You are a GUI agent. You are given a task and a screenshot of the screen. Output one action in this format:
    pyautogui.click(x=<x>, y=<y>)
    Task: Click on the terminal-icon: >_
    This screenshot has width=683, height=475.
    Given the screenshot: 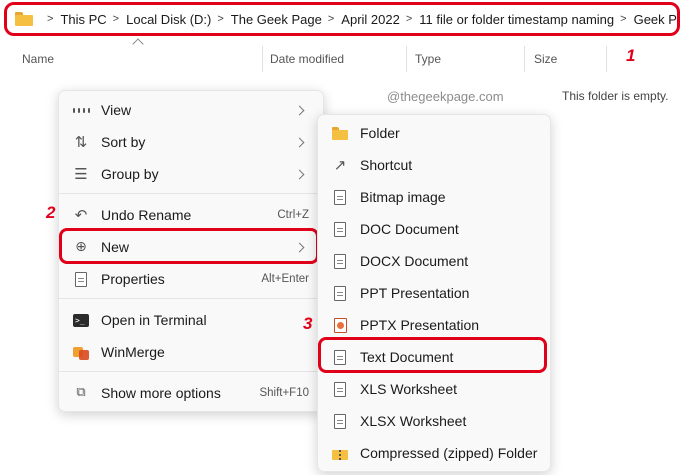 What is the action you would take?
    pyautogui.click(x=81, y=320)
    